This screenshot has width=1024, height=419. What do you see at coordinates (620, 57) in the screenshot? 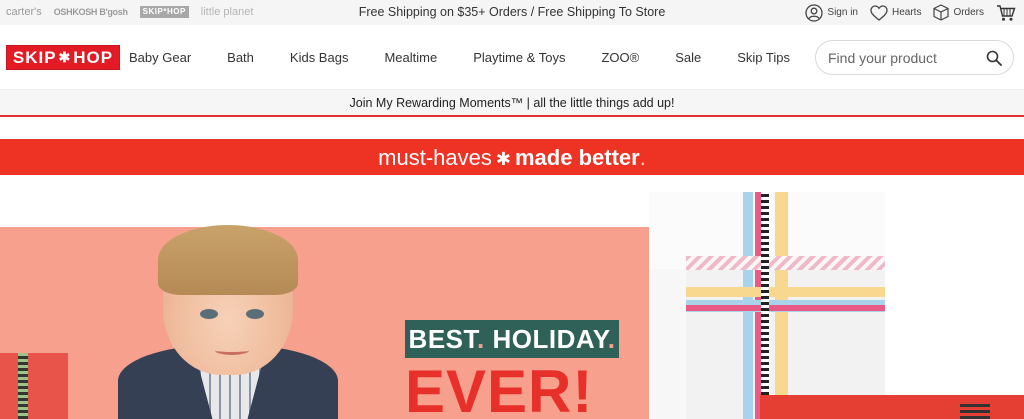
I see `nav-item-zoo: ZOO®` at bounding box center [620, 57].